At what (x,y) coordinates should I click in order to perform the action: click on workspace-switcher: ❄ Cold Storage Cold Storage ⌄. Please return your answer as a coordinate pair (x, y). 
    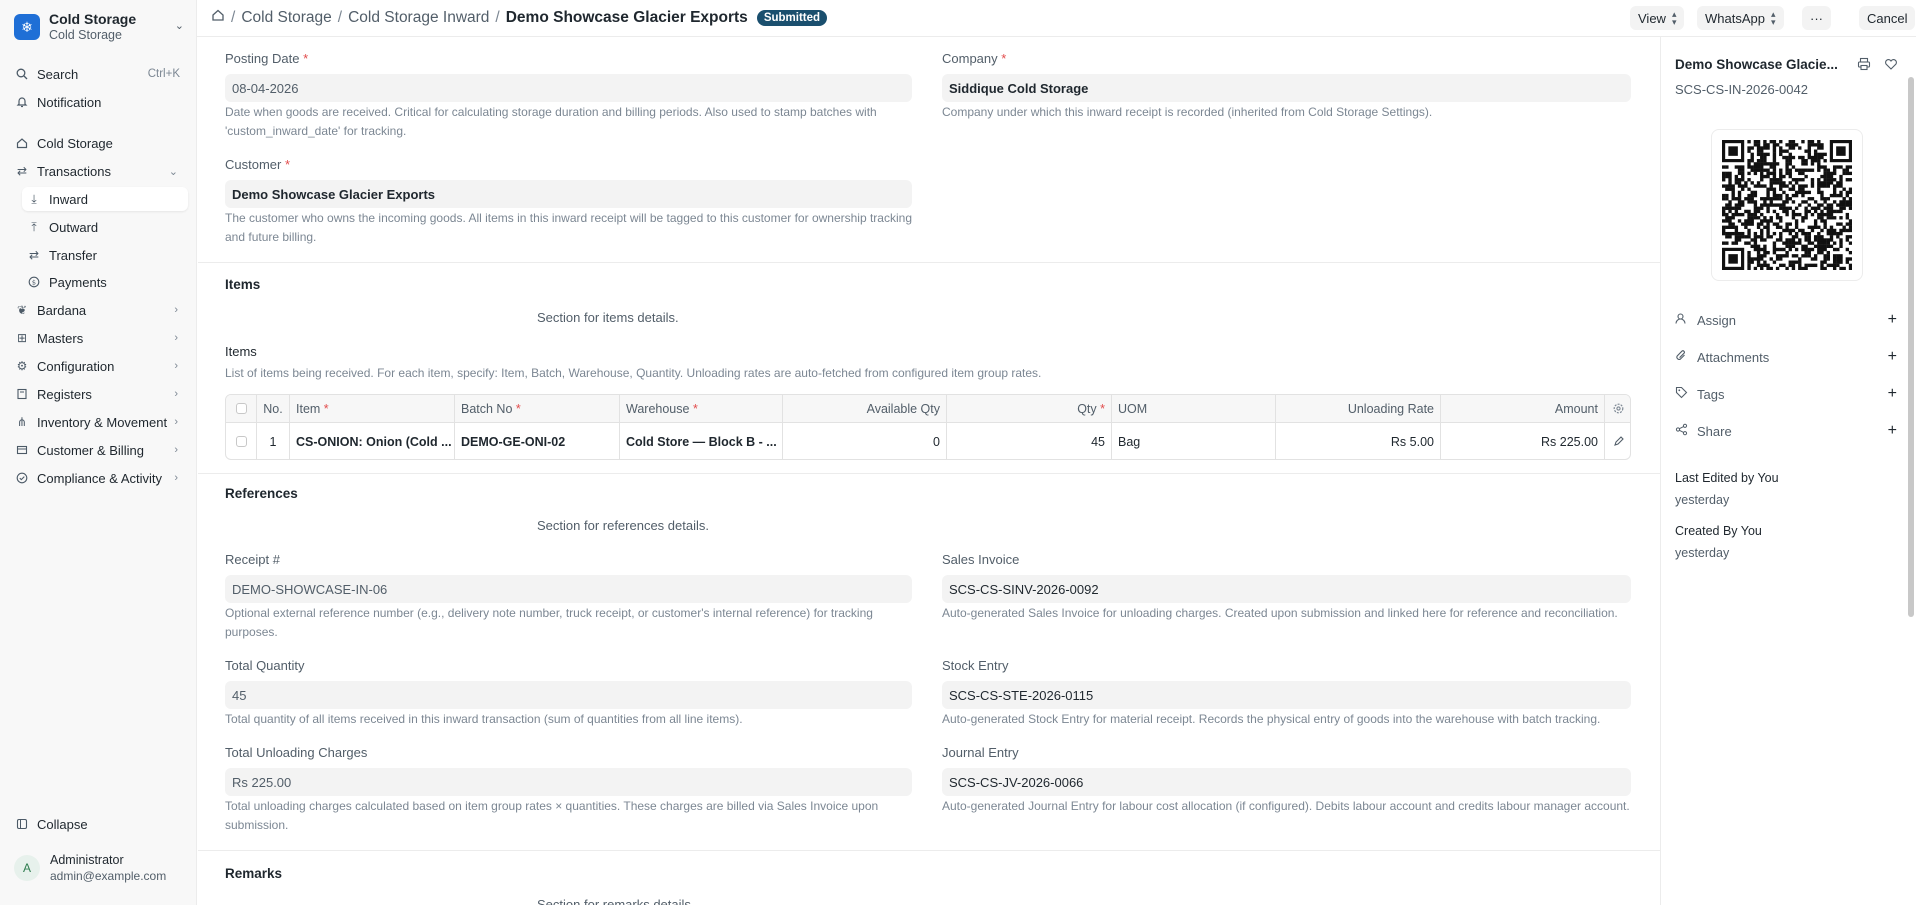
    Looking at the image, I should click on (102, 27).